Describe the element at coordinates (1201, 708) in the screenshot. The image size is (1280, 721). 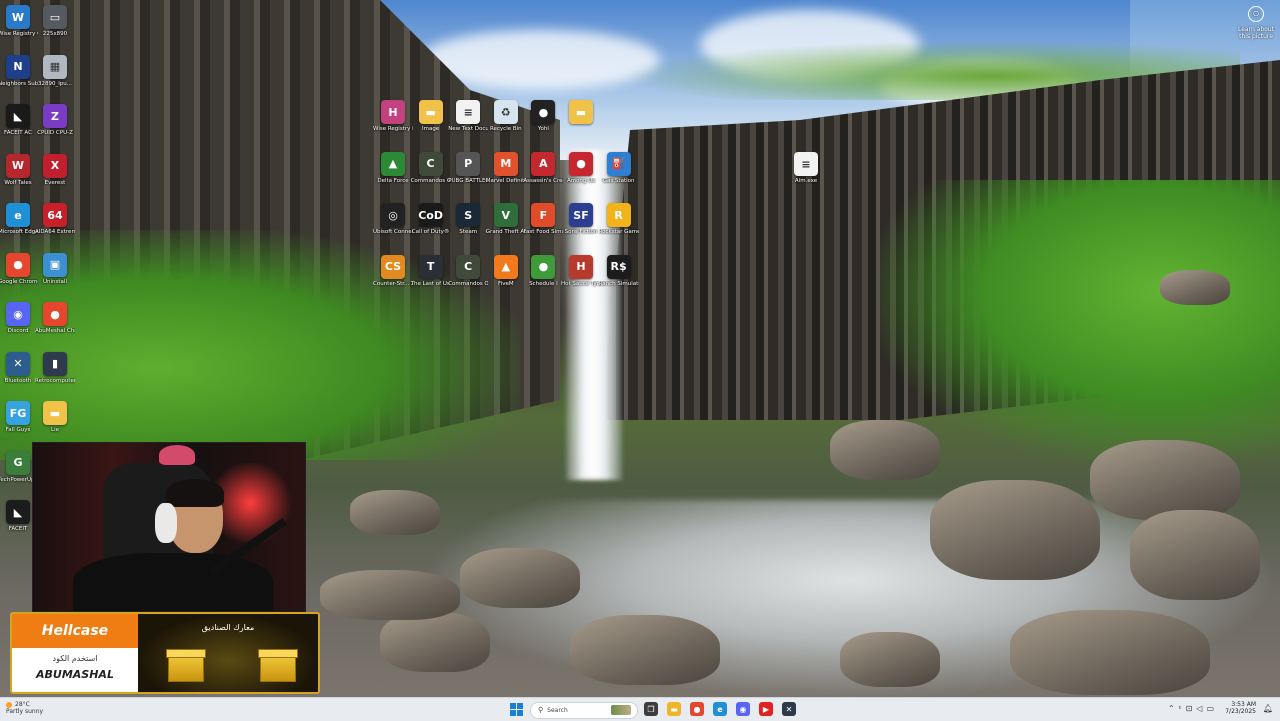
I see `volume-icon: ◁` at that location.